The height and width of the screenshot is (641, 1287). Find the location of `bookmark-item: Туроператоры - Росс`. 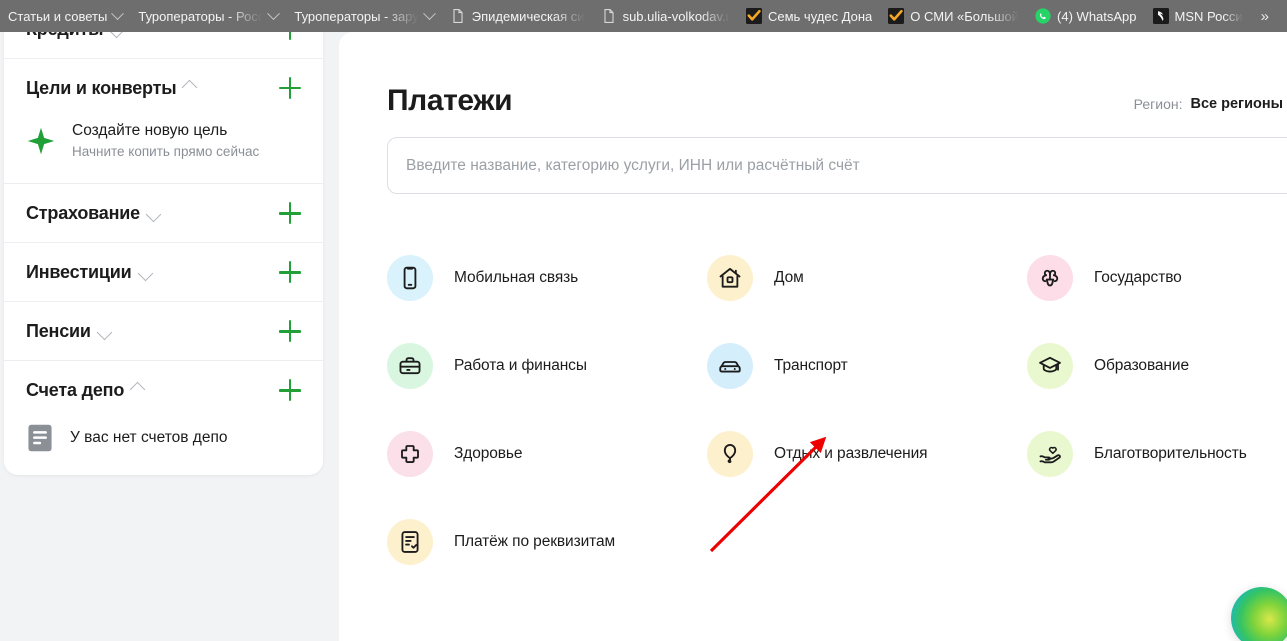

bookmark-item: Туроператоры - Росс is located at coordinates (208, 16).